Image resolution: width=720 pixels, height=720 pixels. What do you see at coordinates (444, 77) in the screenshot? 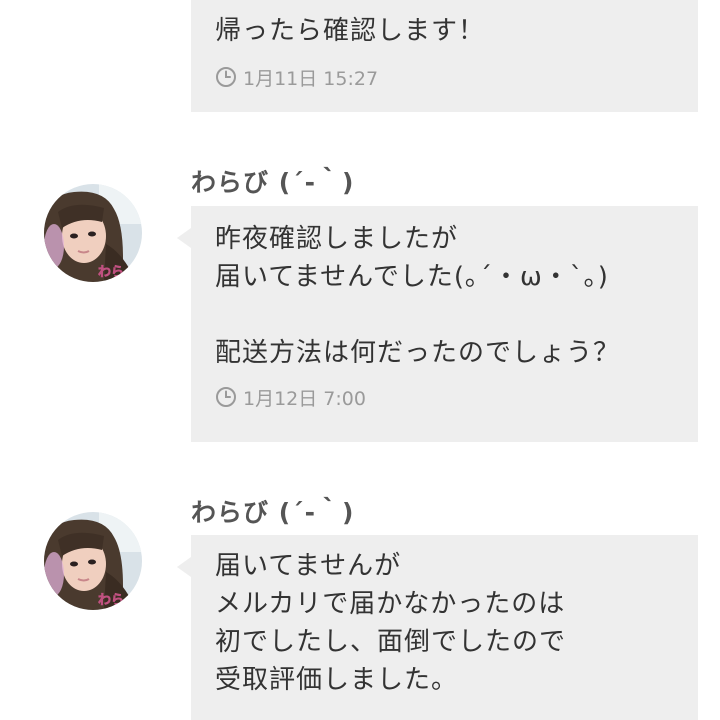
I see `message-timestamp: 1月11日 15:27` at bounding box center [444, 77].